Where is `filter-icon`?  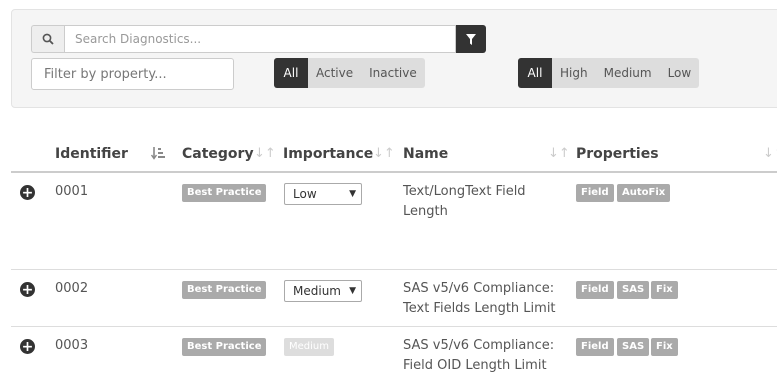
filter-icon is located at coordinates (471, 39).